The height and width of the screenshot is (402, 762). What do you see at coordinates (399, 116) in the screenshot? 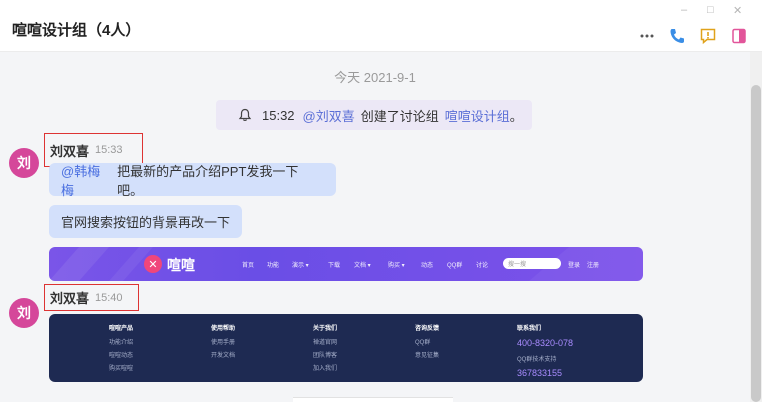
I see `notice-text: 创建了讨论组` at bounding box center [399, 116].